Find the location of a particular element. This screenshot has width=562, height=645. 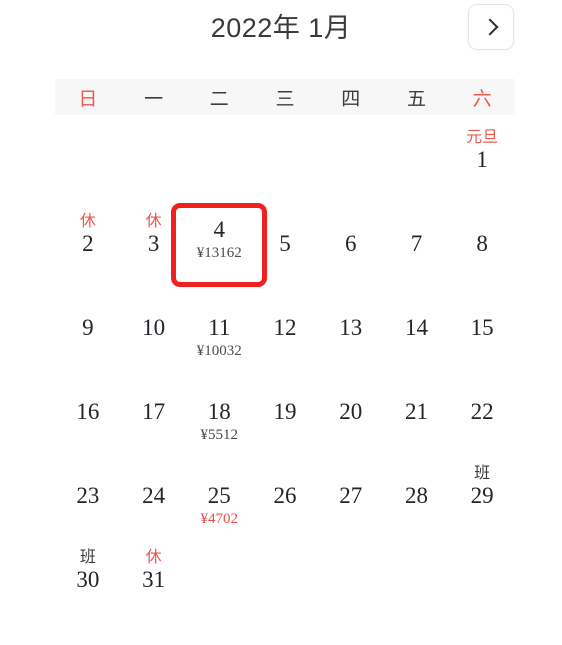

chevron-right-icon is located at coordinates (490, 27).